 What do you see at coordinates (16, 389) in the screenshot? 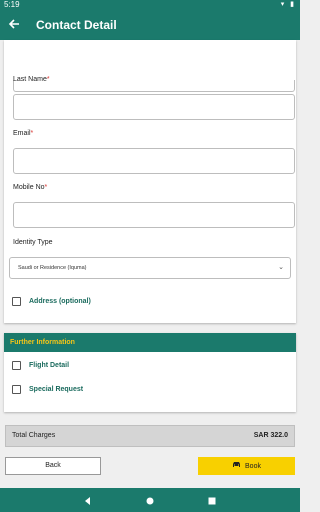
I see `special-request-checkbox` at bounding box center [16, 389].